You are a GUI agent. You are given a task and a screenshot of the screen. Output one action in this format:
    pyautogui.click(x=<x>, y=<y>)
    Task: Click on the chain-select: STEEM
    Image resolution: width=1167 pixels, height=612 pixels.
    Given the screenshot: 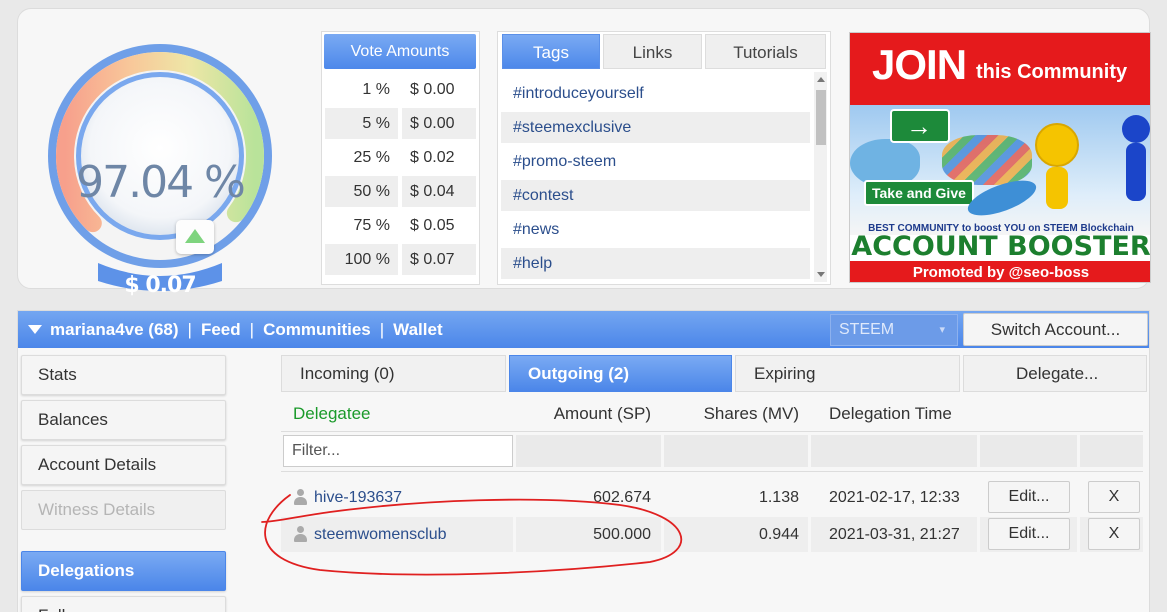 What is the action you would take?
    pyautogui.click(x=894, y=330)
    